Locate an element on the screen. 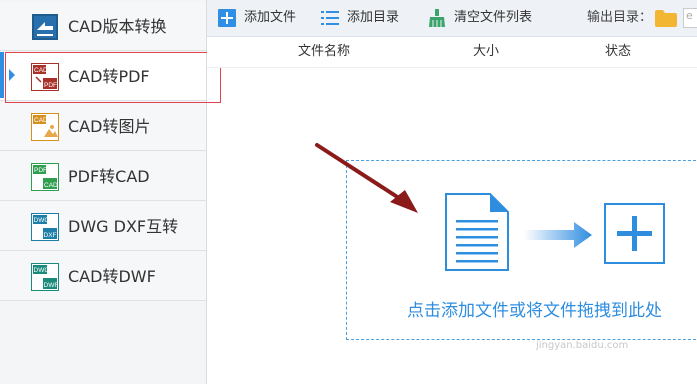  file-list-header: 文件名称 大小 状态 is located at coordinates (452, 52).